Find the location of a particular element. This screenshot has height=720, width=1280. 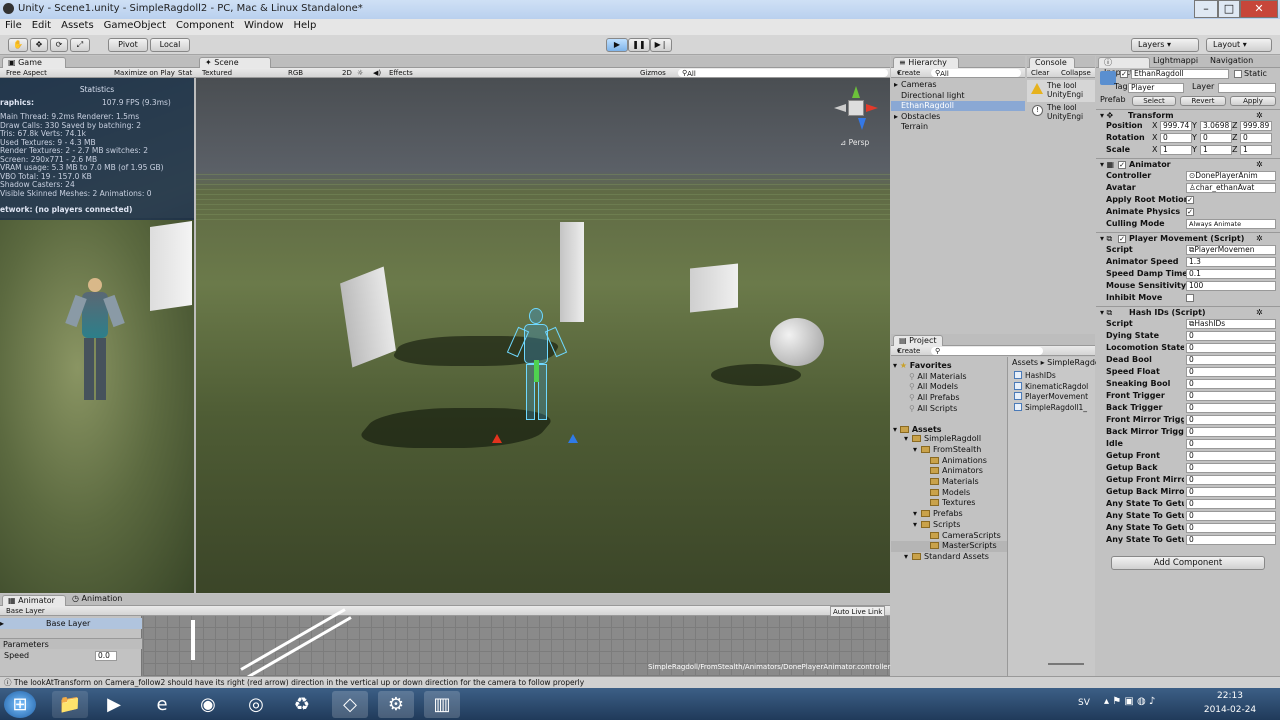

script-field: ⧉HashIDs is located at coordinates (1231, 324).